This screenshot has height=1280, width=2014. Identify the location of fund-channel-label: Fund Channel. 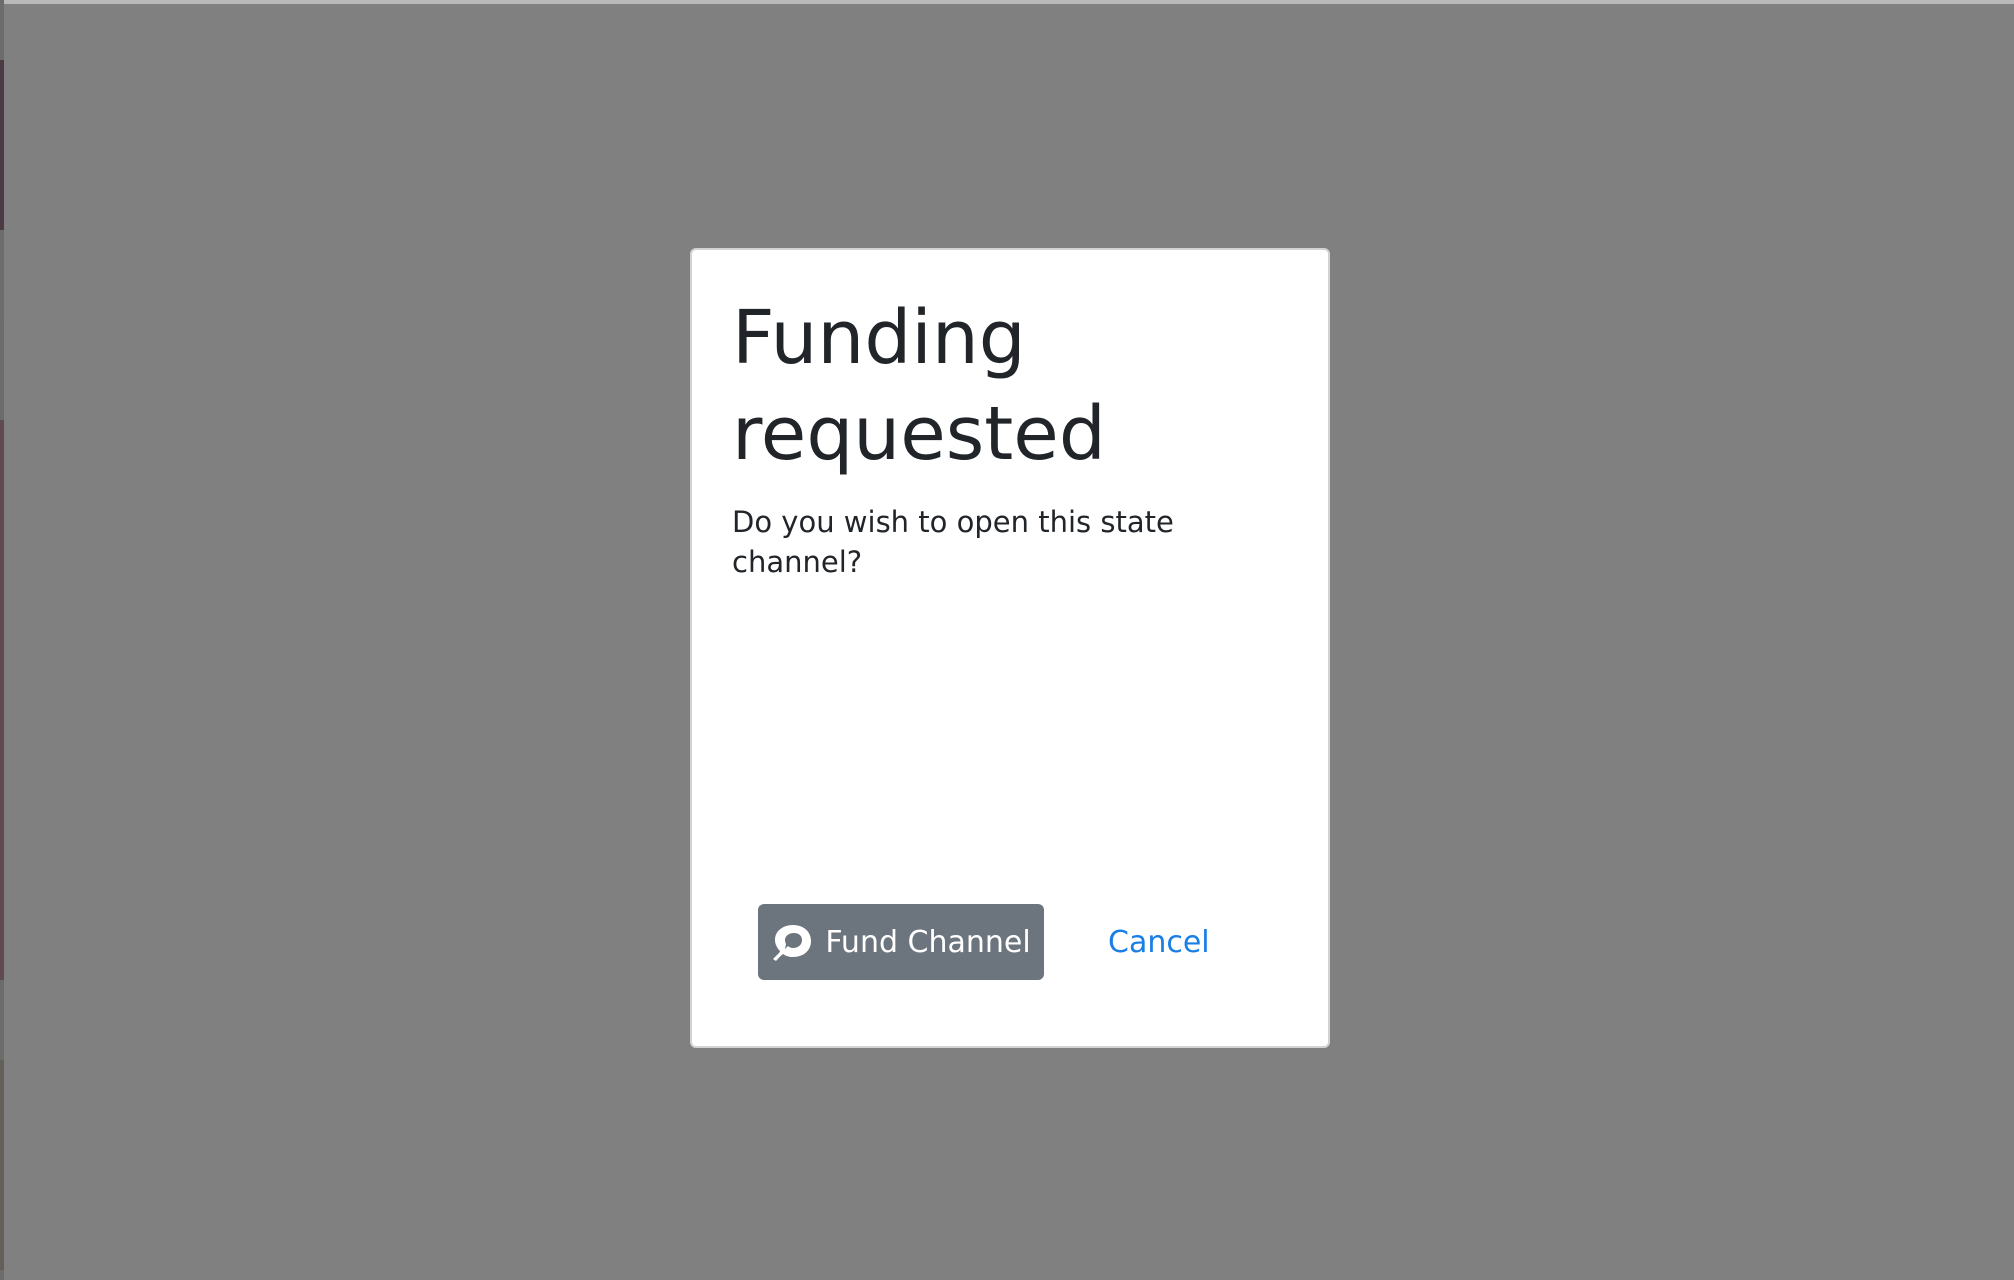
(928, 942).